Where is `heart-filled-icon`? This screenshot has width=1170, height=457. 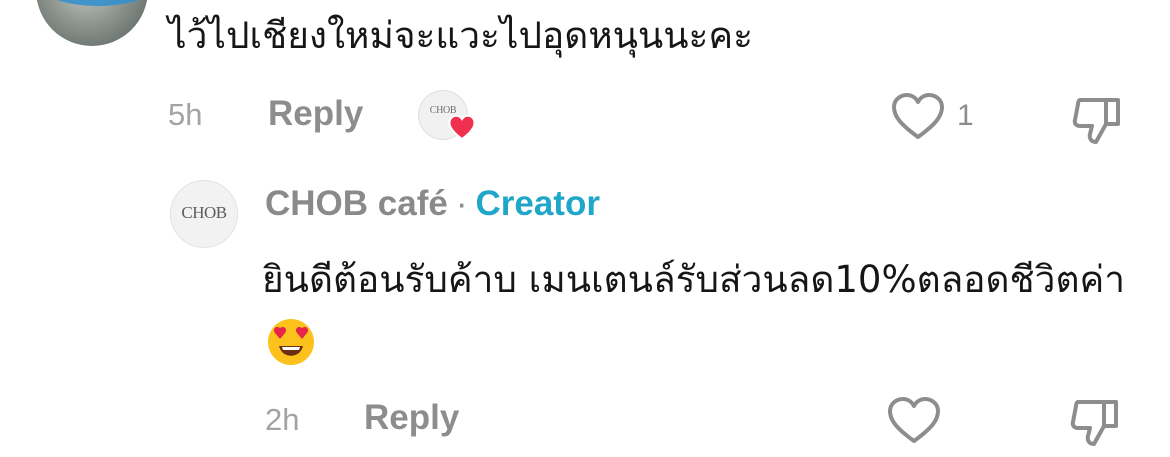 heart-filled-icon is located at coordinates (462, 127).